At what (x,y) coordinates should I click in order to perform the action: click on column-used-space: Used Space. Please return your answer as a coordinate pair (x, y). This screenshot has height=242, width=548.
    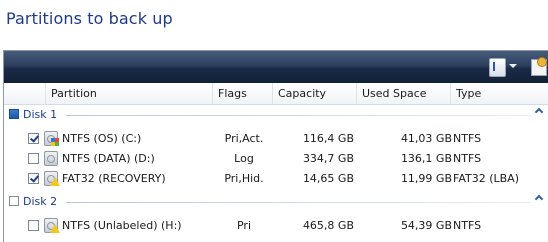
    Looking at the image, I should click on (404, 93).